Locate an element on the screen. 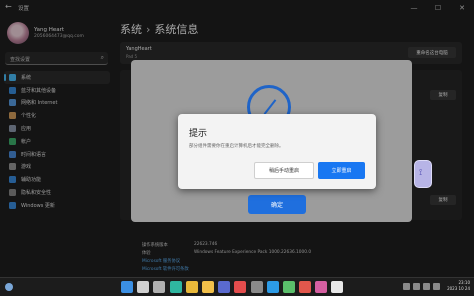 Image resolution: width=474 pixels, height=296 pixels. floating-assistant-handle: ⟟ is located at coordinates (423, 174).